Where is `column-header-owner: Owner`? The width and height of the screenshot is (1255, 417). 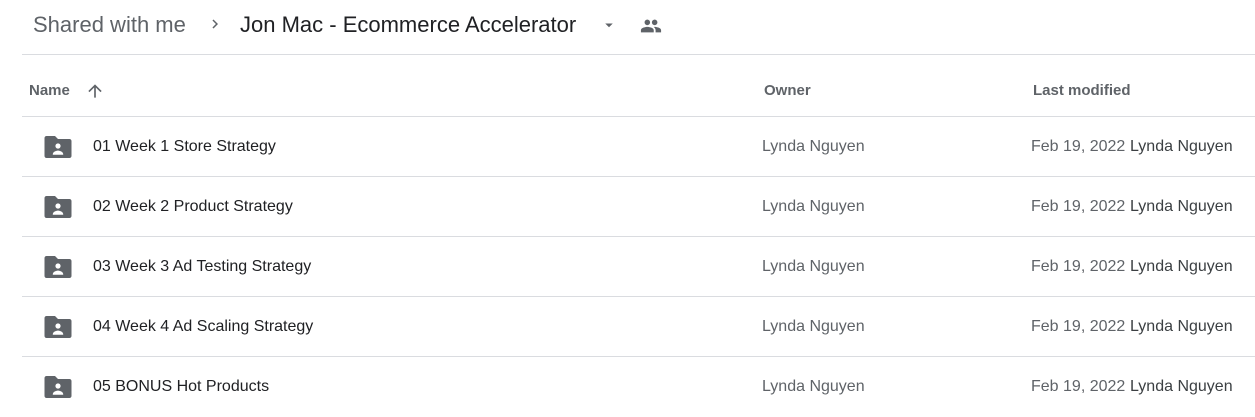 column-header-owner: Owner is located at coordinates (787, 90).